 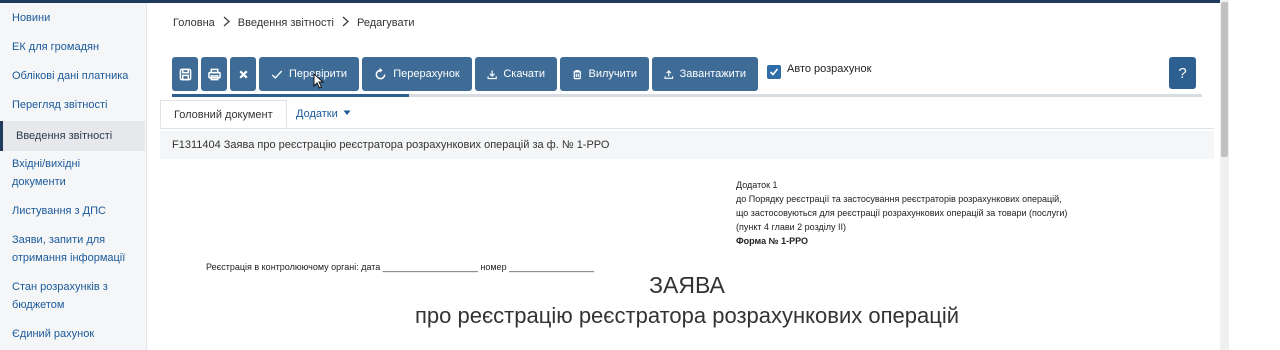 I want to click on form-number: Форма № 1-РРО, so click(x=772, y=241).